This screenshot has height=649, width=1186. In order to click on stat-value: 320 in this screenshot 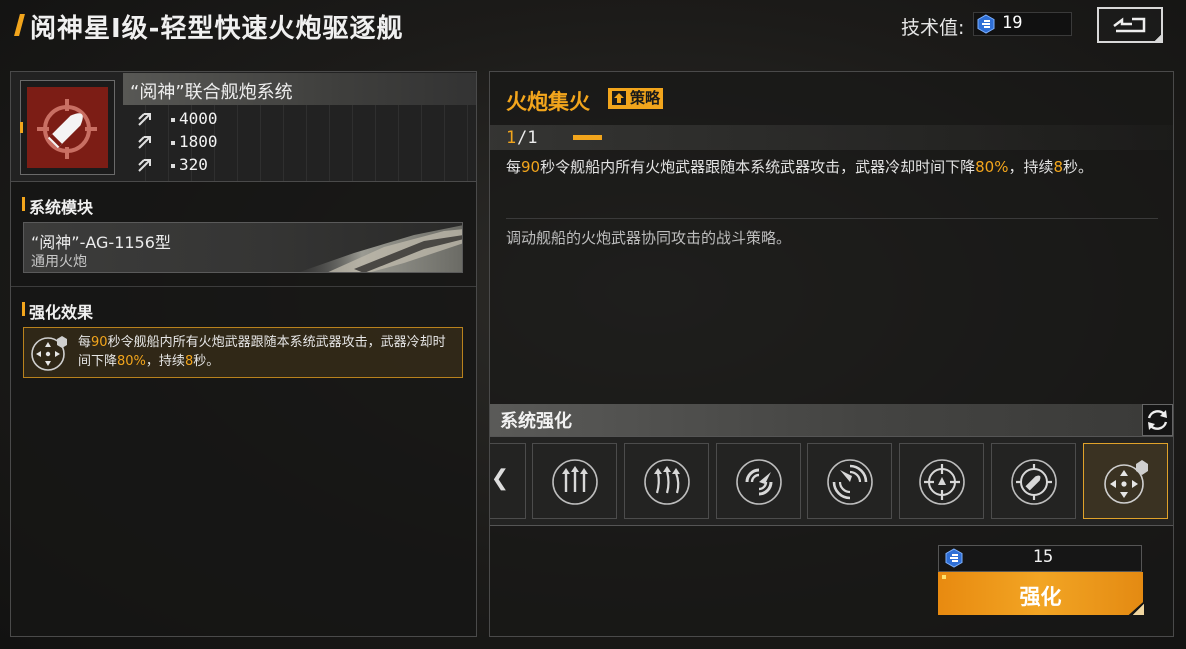, I will do `click(189, 164)`.